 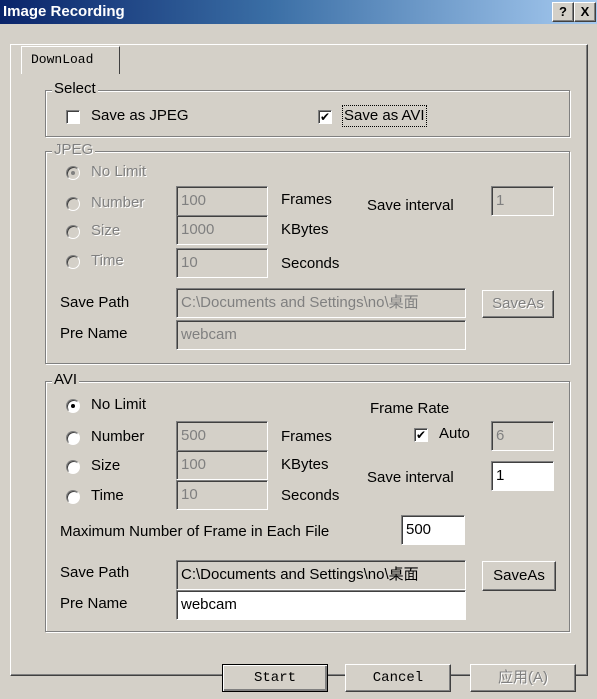 What do you see at coordinates (384, 116) in the screenshot?
I see `save-avi-label: Save as AVI` at bounding box center [384, 116].